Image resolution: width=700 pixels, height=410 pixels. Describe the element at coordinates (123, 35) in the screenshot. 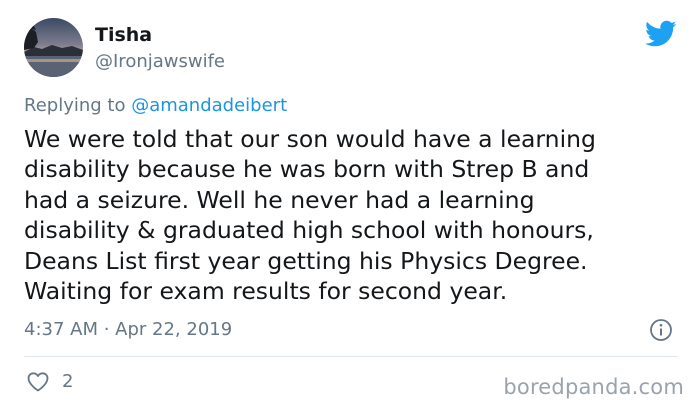

I see `author-display-name: Tisha` at that location.